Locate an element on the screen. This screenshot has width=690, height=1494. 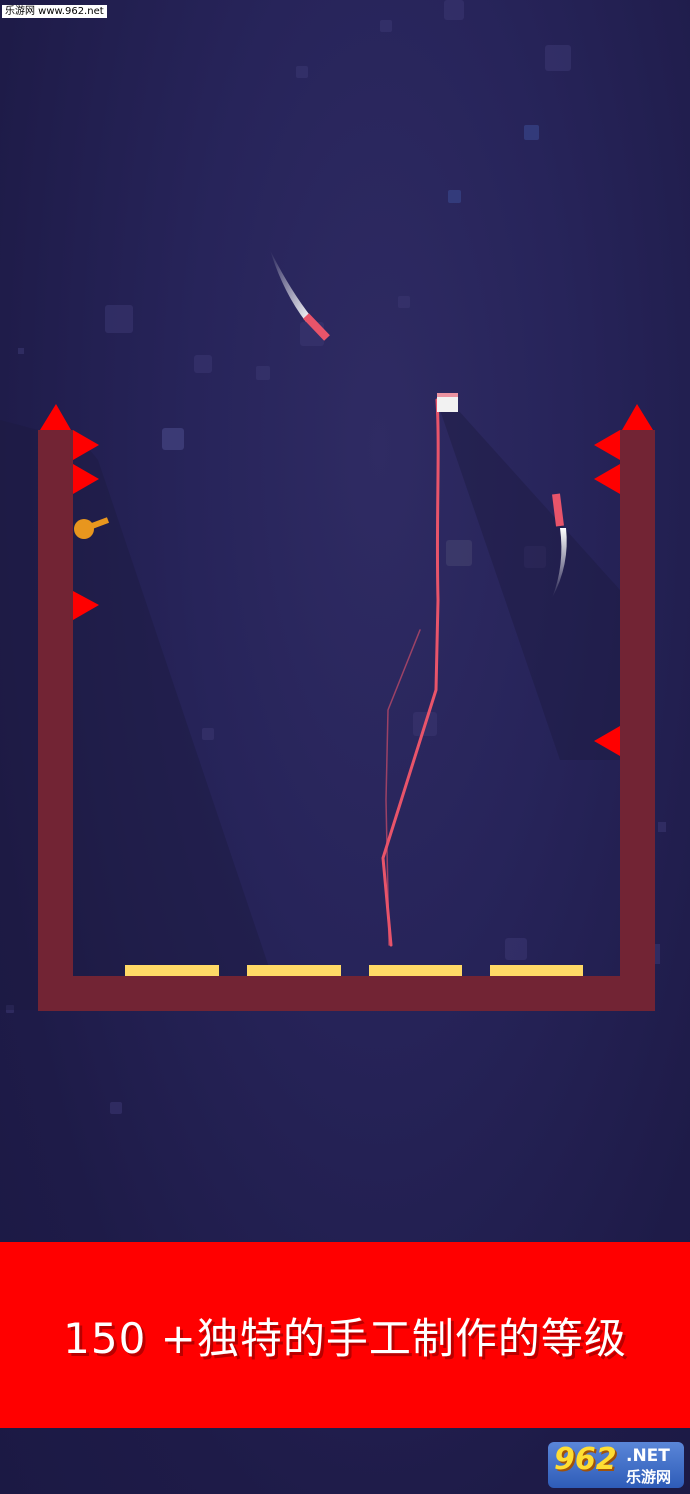
watermark: 乐游网 www.962.net is located at coordinates (54, 11).